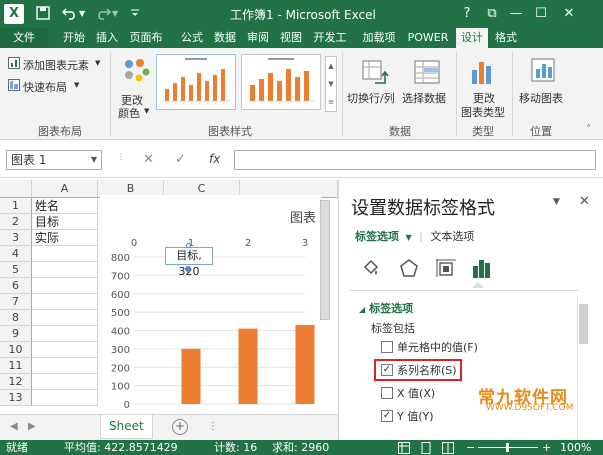  Describe the element at coordinates (492, 14) in the screenshot. I see `ribbon-display-button: ⧉` at that location.